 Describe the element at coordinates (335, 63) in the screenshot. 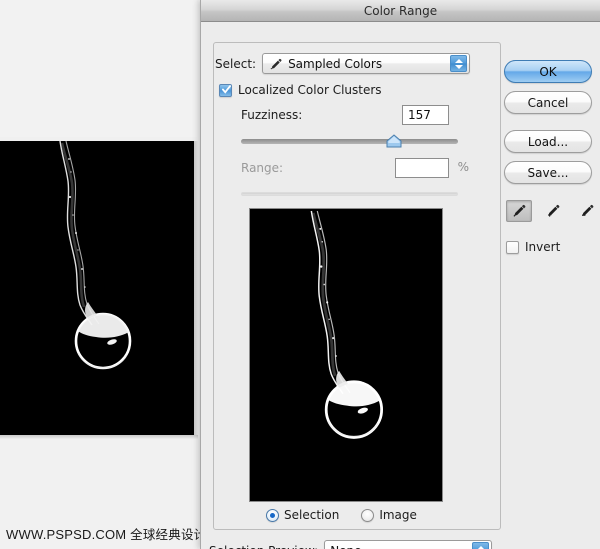

I see `select-value: Sampled Colors` at that location.